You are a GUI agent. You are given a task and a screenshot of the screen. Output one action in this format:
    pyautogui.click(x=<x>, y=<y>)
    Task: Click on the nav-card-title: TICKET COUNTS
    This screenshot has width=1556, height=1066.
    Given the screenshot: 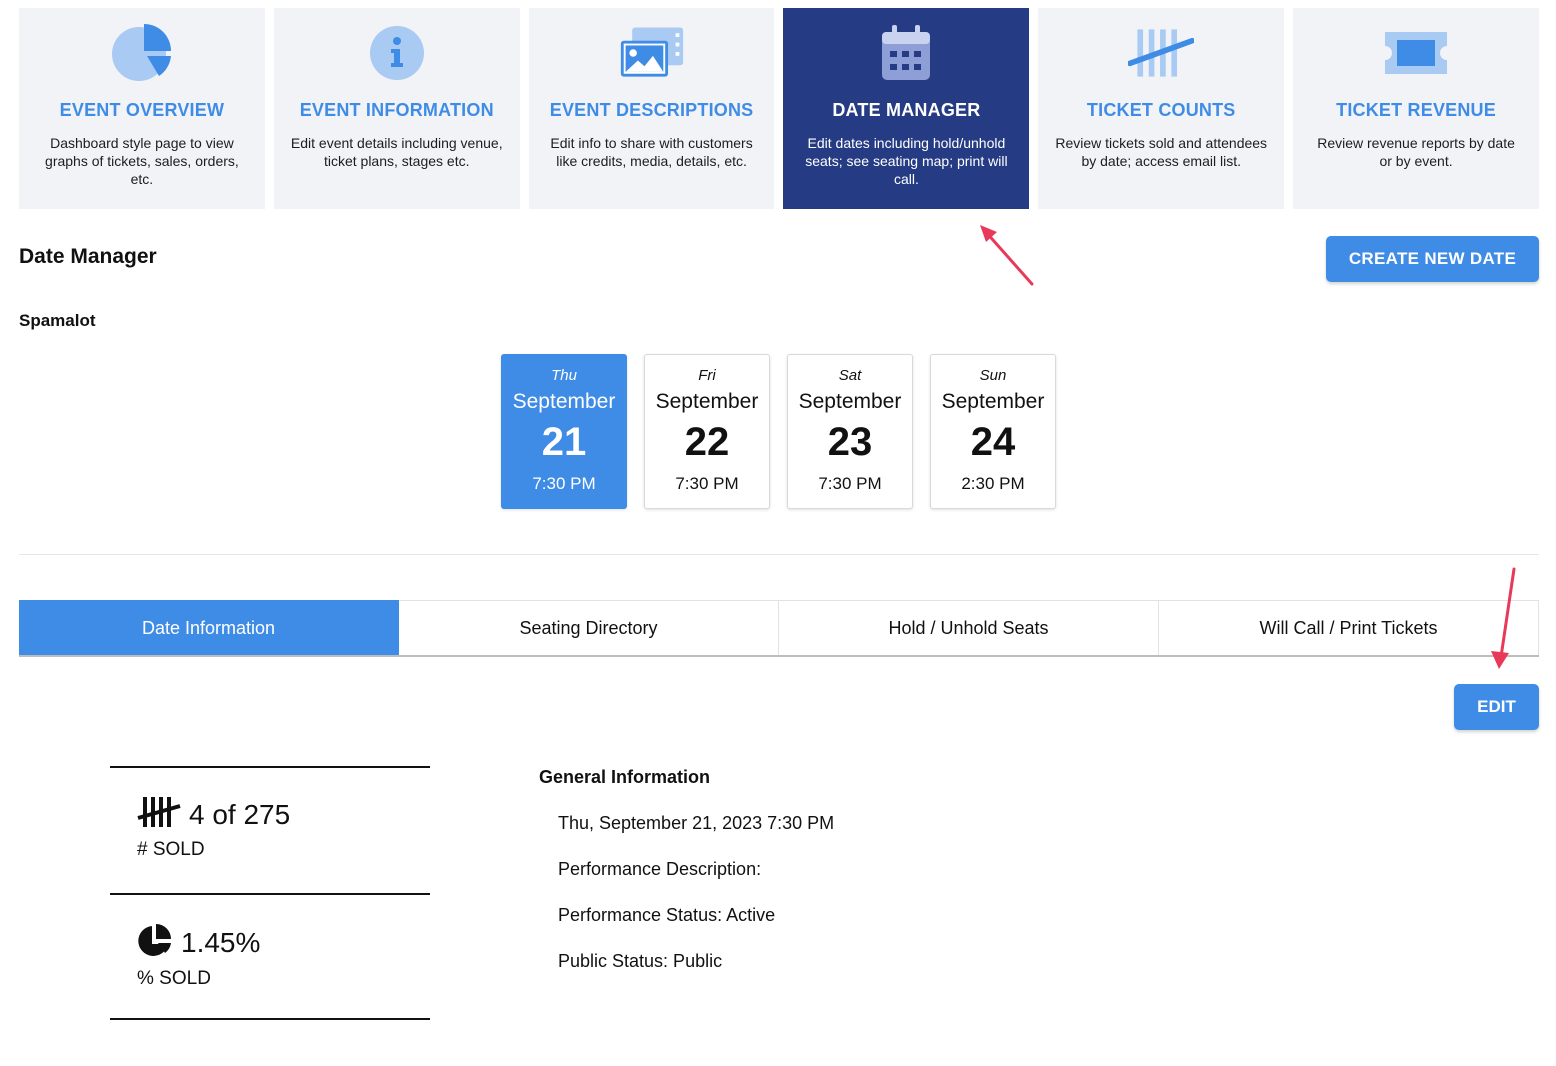 What is the action you would take?
    pyautogui.click(x=1161, y=110)
    